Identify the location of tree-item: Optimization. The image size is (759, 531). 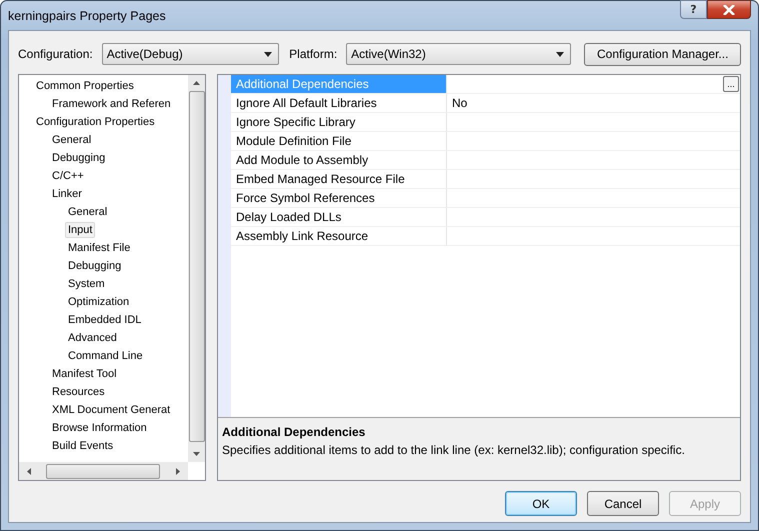
(98, 302).